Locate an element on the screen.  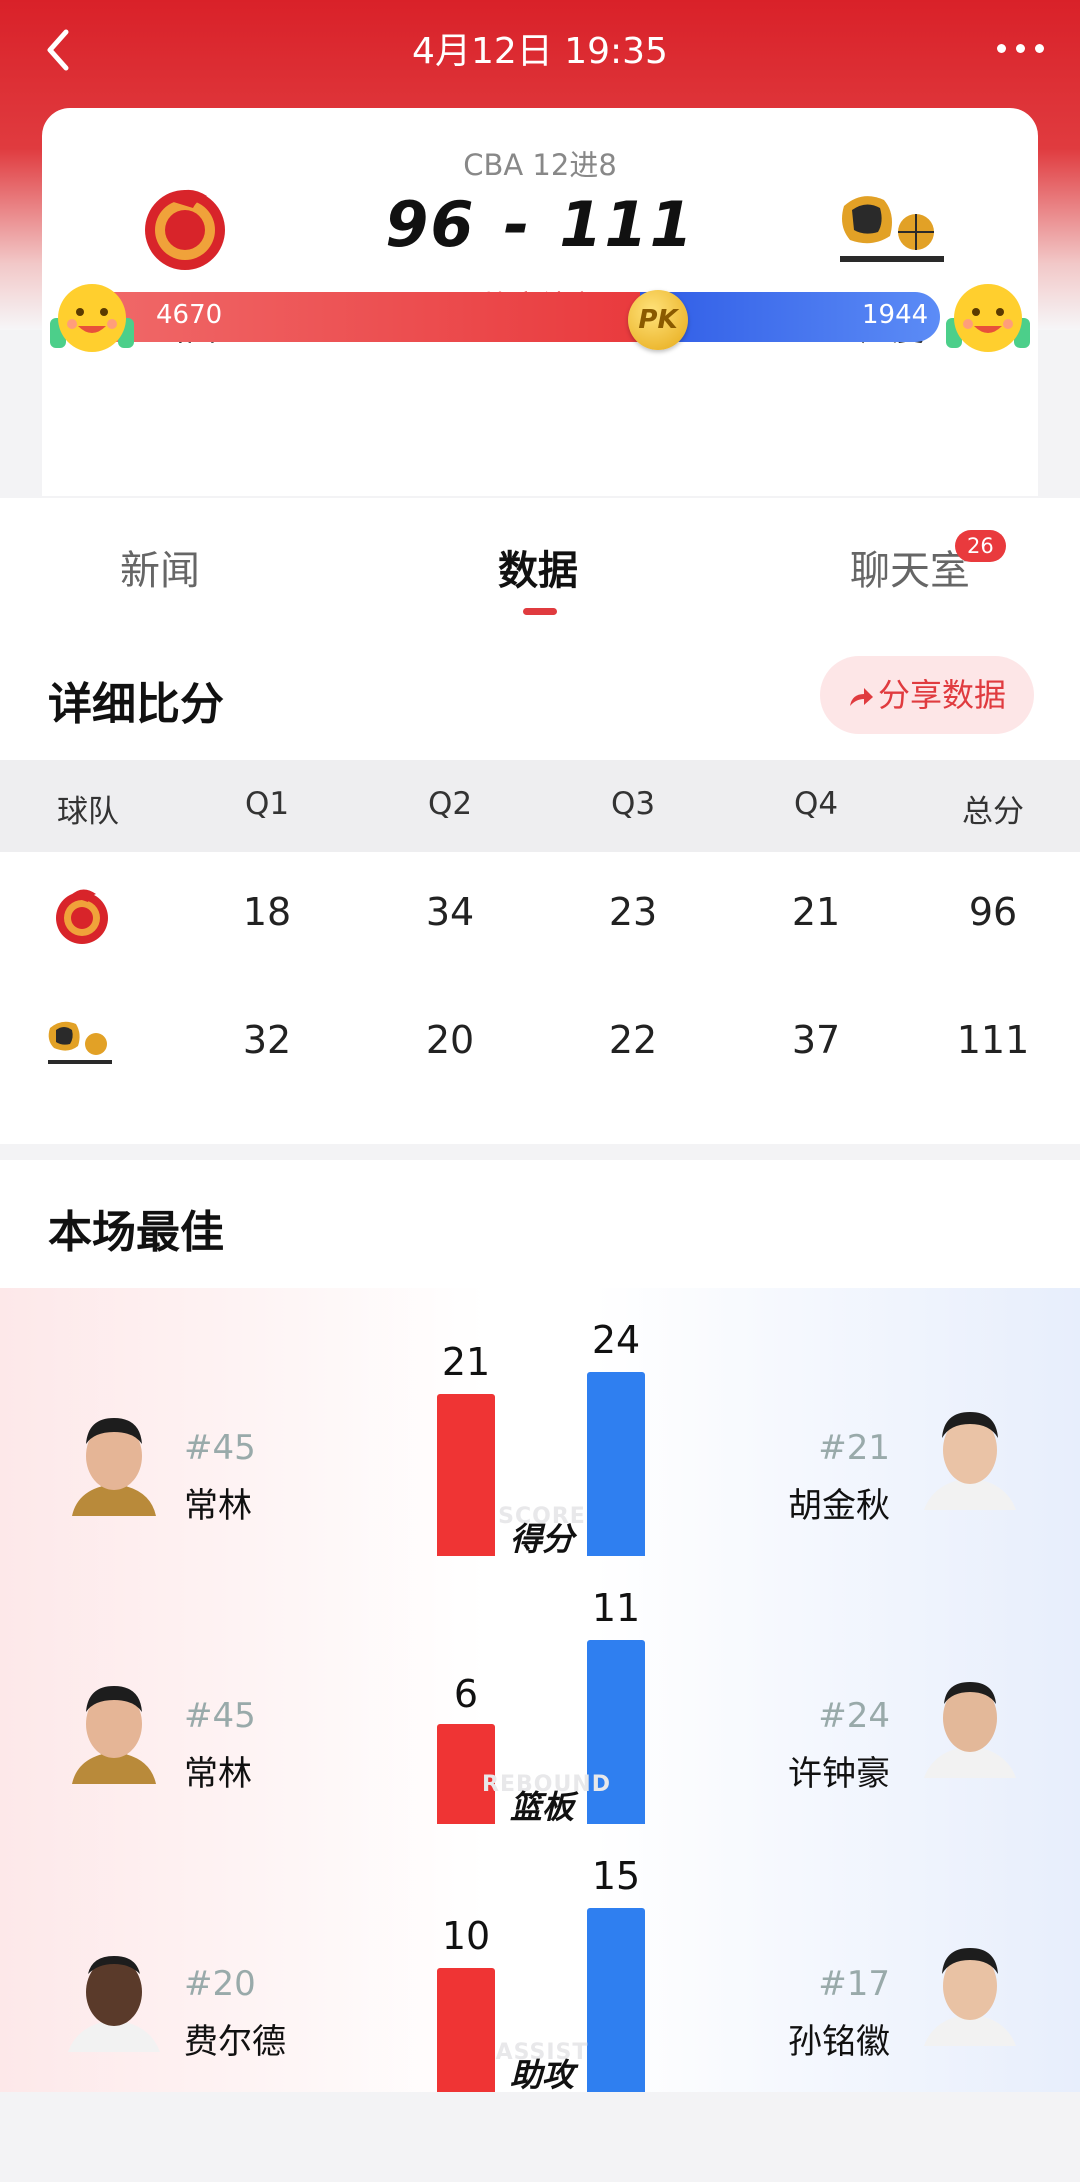
home-q2: 34 is located at coordinates (450, 912).